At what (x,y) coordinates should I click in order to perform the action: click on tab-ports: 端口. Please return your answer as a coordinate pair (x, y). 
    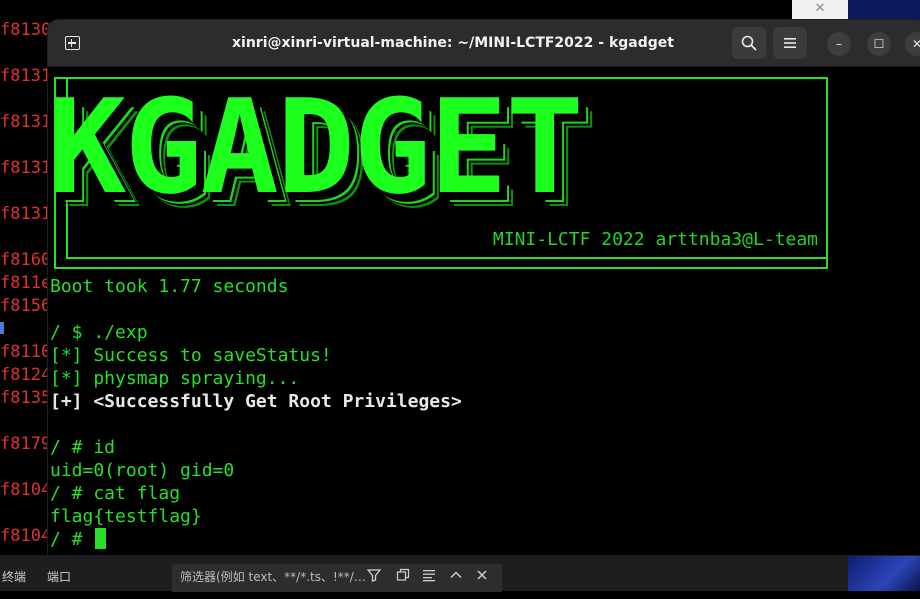
    Looking at the image, I should click on (59, 573).